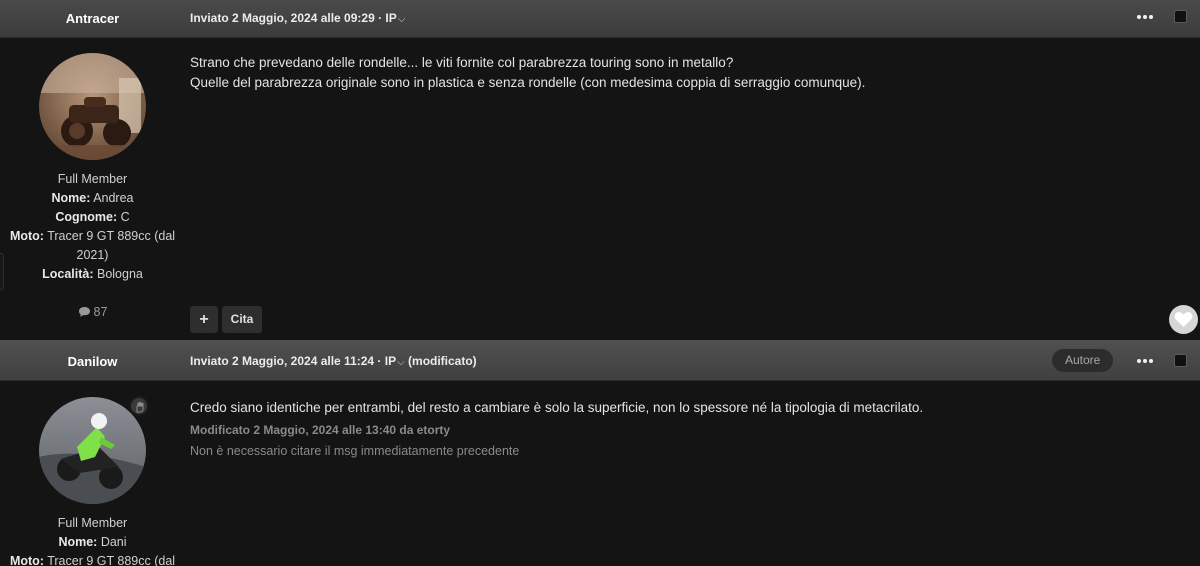 This screenshot has width=1200, height=566. I want to click on avatar-rider-image, so click(92, 450).